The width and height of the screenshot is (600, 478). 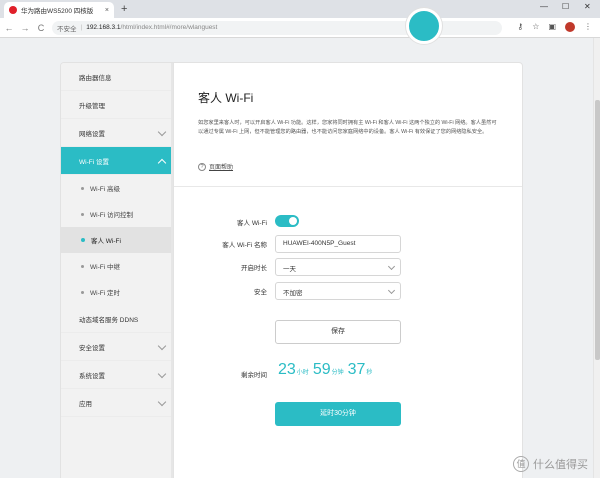 I want to click on scrollbar-thumb, so click(x=597, y=230).